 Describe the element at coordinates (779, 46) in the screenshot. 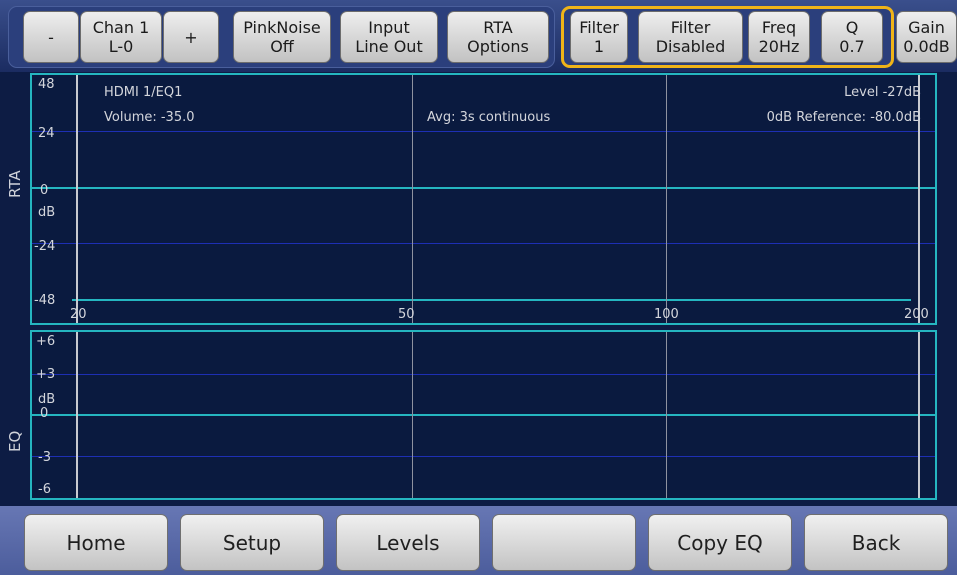

I see `freq-value: 20Hz` at that location.